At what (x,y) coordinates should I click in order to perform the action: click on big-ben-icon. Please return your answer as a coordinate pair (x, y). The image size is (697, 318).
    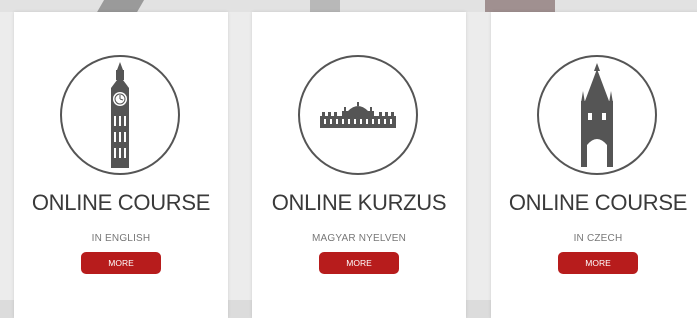
    Looking at the image, I should click on (120, 115).